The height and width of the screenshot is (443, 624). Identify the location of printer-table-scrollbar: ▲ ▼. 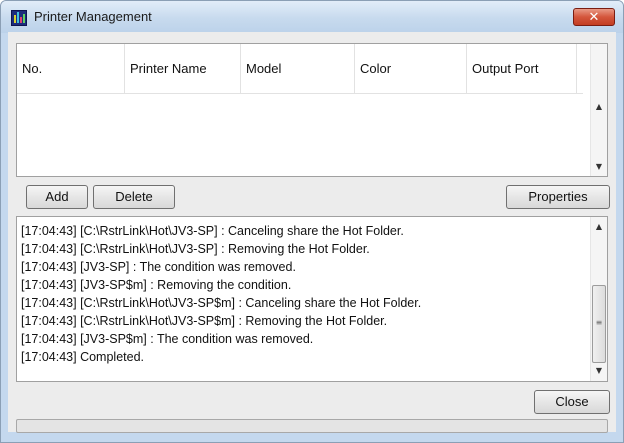
(598, 110).